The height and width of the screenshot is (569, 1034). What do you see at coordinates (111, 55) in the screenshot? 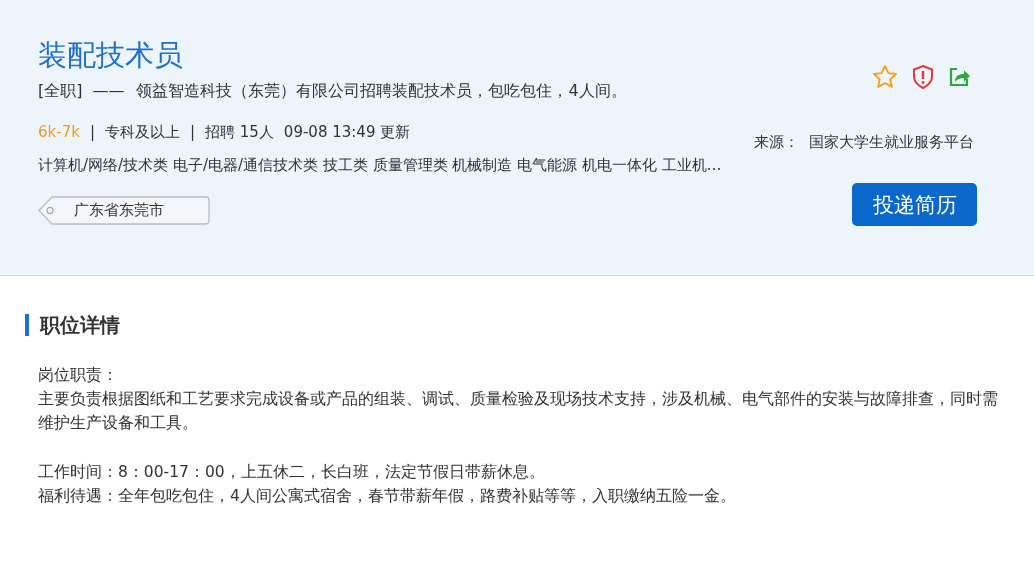
I see `job-title: 装配技术员` at bounding box center [111, 55].